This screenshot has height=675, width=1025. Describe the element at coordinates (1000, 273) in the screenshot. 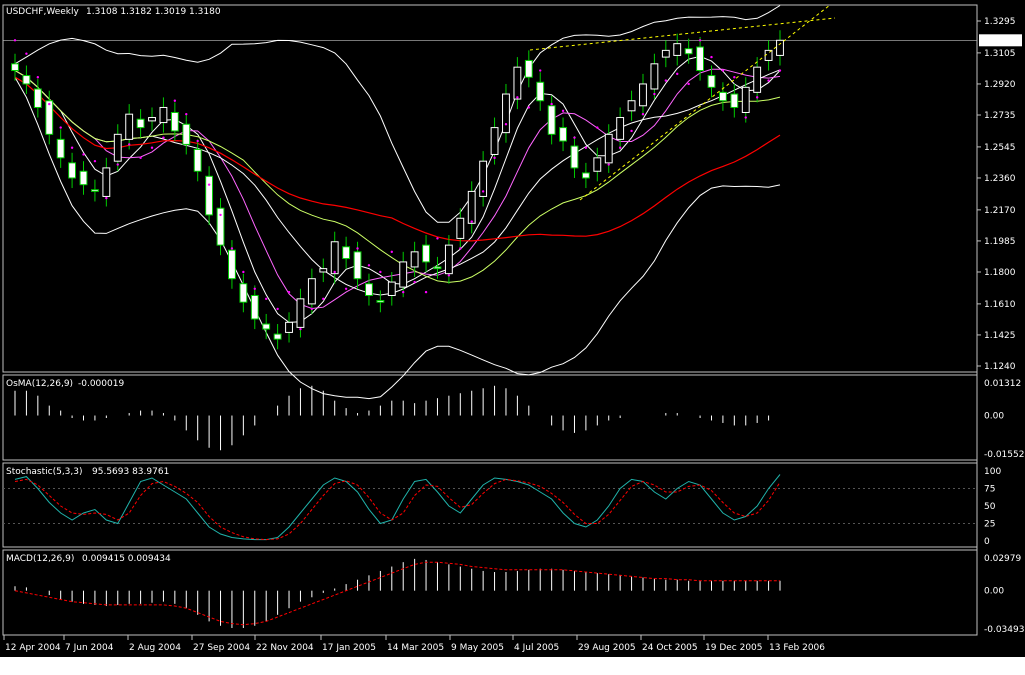

I see `price-tick-label: 1.1800` at that location.